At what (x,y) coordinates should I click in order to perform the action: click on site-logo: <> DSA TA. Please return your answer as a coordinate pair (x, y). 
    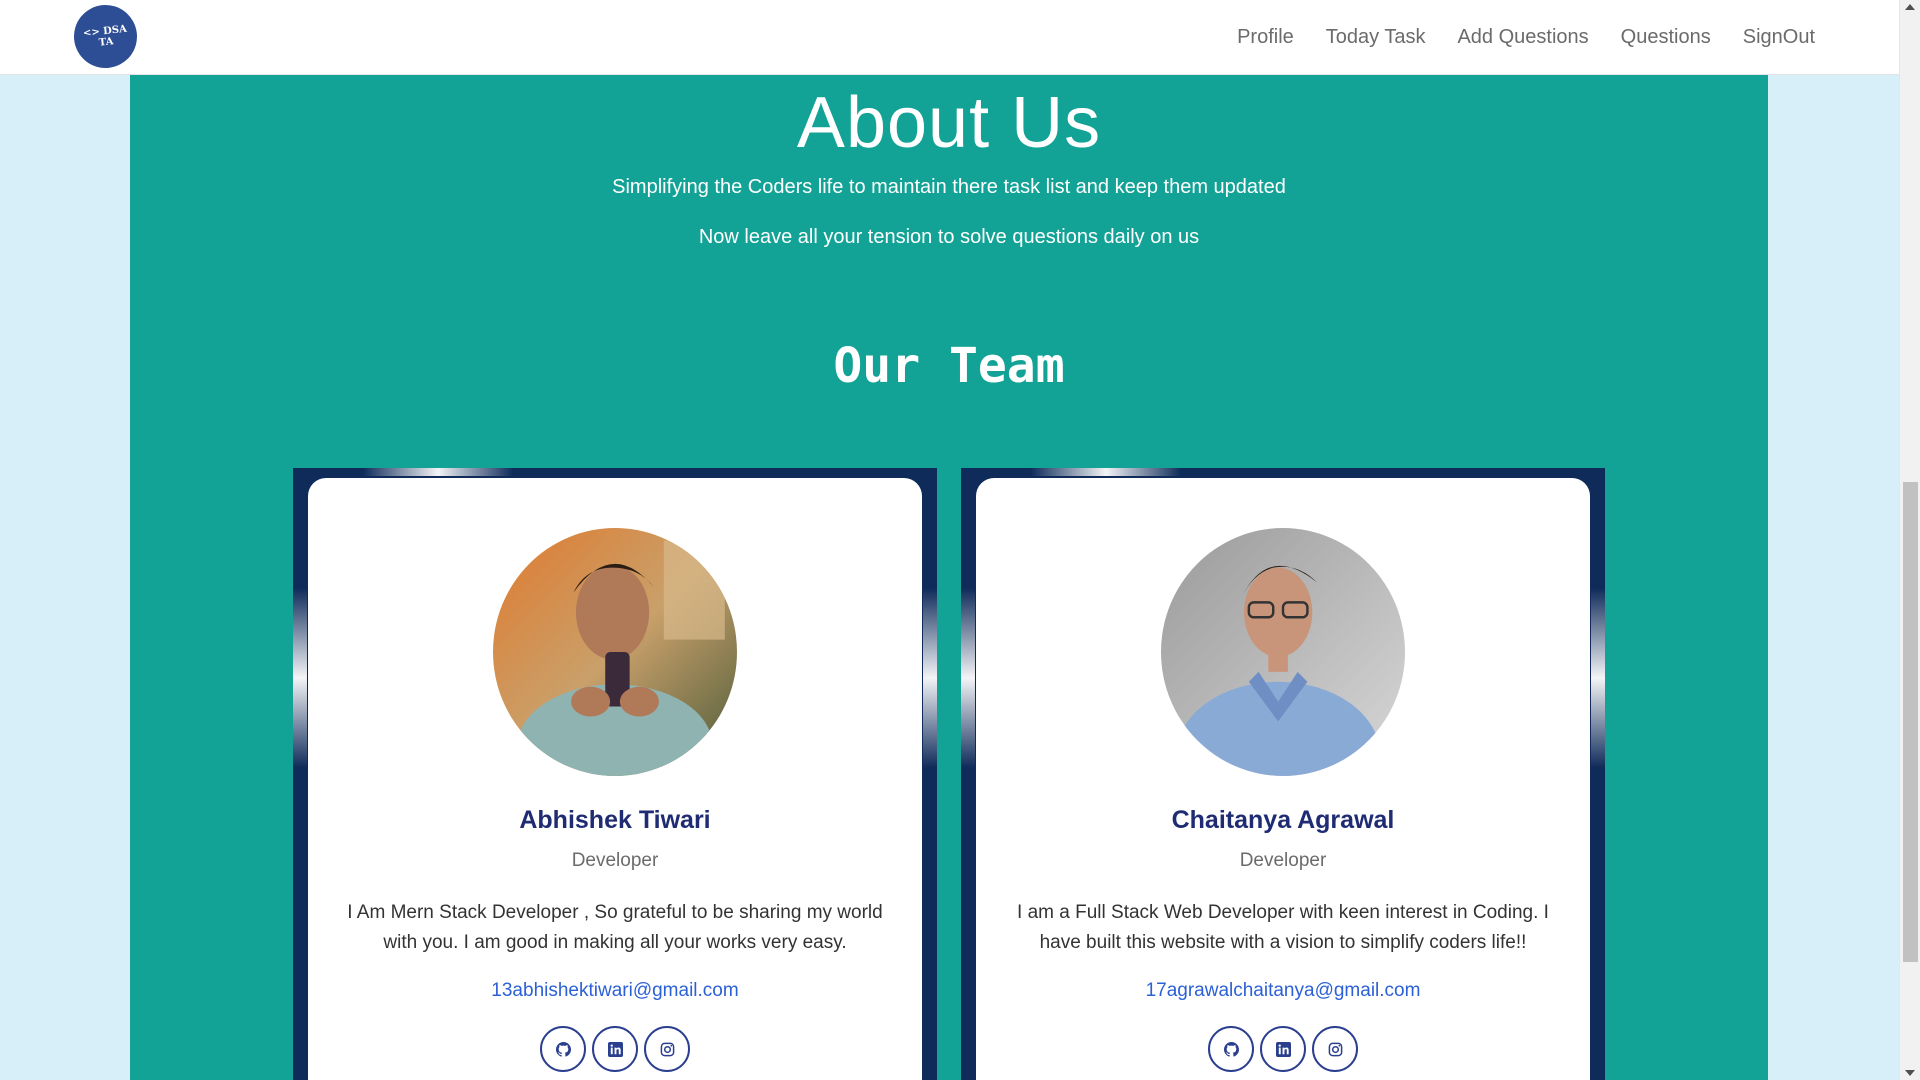
    Looking at the image, I should click on (105, 36).